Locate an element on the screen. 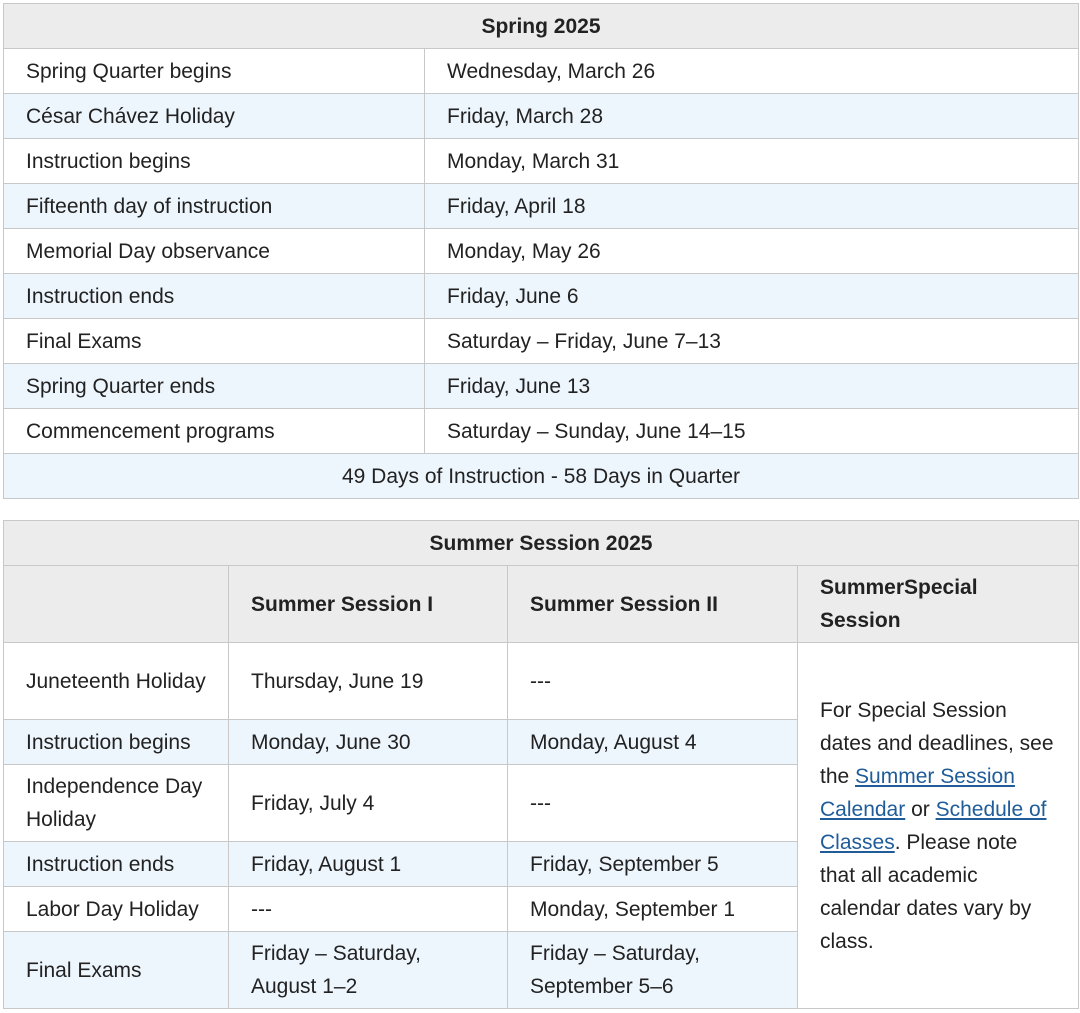 Image resolution: width=1080 pixels, height=1013 pixels. event-cell: Independence Day Holiday is located at coordinates (116, 803).